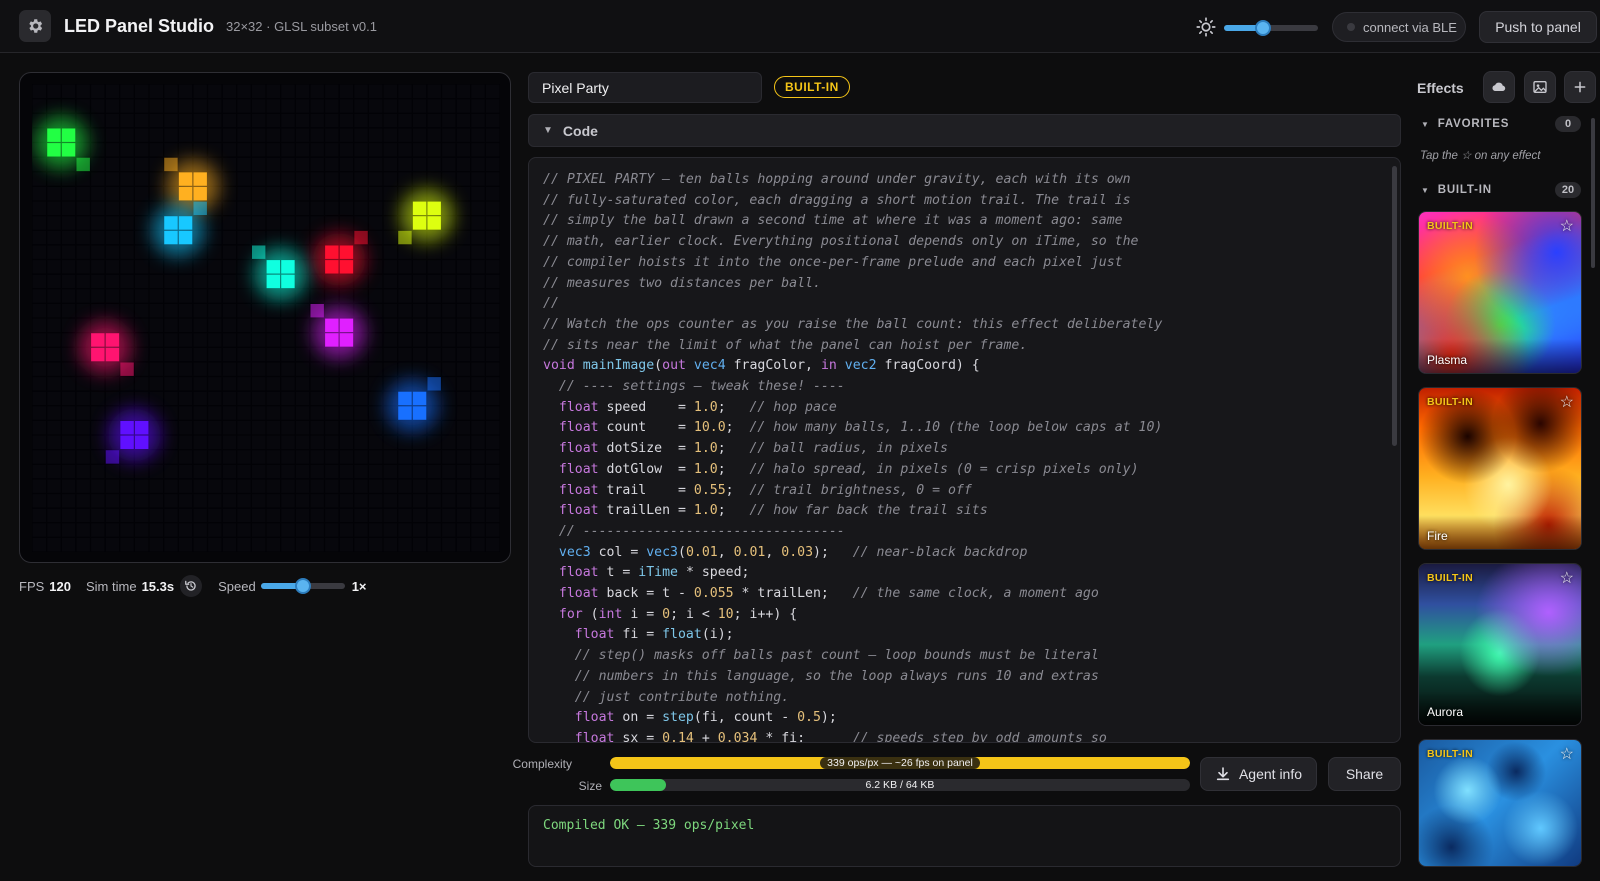 Image resolution: width=1600 pixels, height=881 pixels. Describe the element at coordinates (35, 26) in the screenshot. I see `settings-button` at that location.